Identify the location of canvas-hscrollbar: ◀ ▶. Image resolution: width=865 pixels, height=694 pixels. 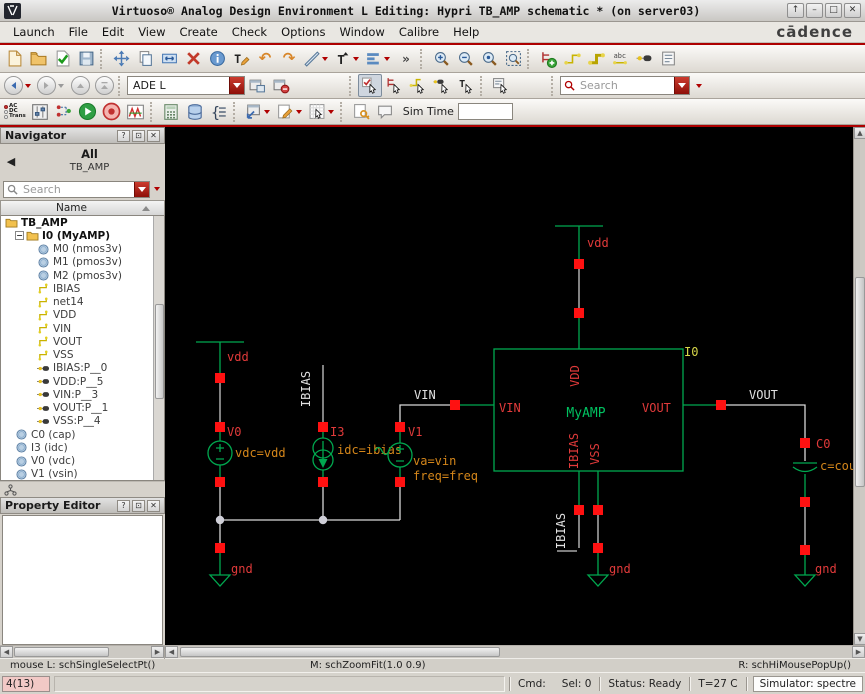
(515, 652).